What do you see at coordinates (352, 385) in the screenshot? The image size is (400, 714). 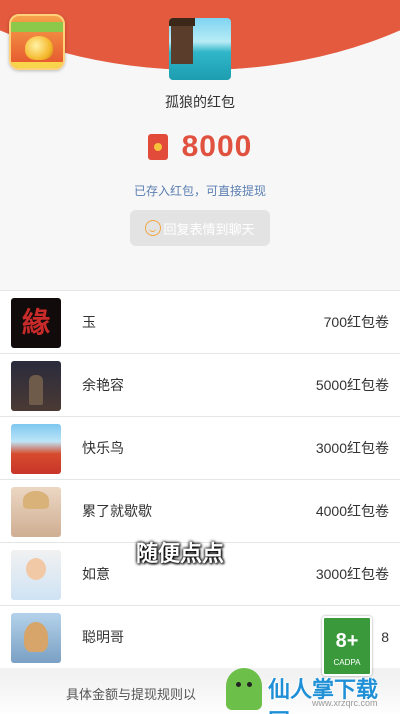 I see `recipient-amount: 5000红包卷` at bounding box center [352, 385].